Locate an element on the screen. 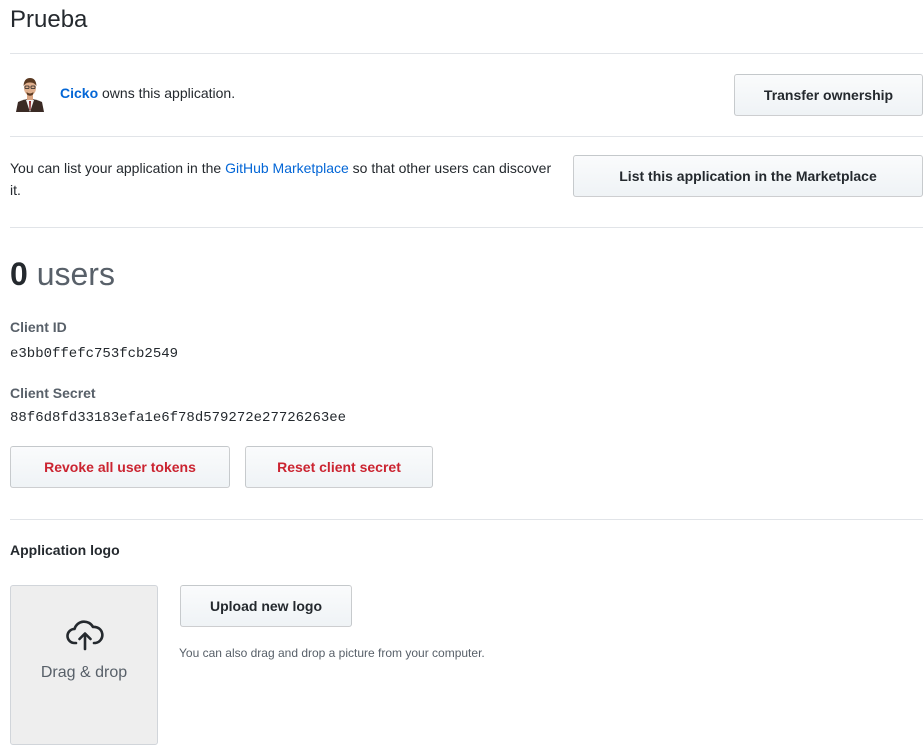  list-in-marketplace-button: List this application in the Marketplace is located at coordinates (748, 176).